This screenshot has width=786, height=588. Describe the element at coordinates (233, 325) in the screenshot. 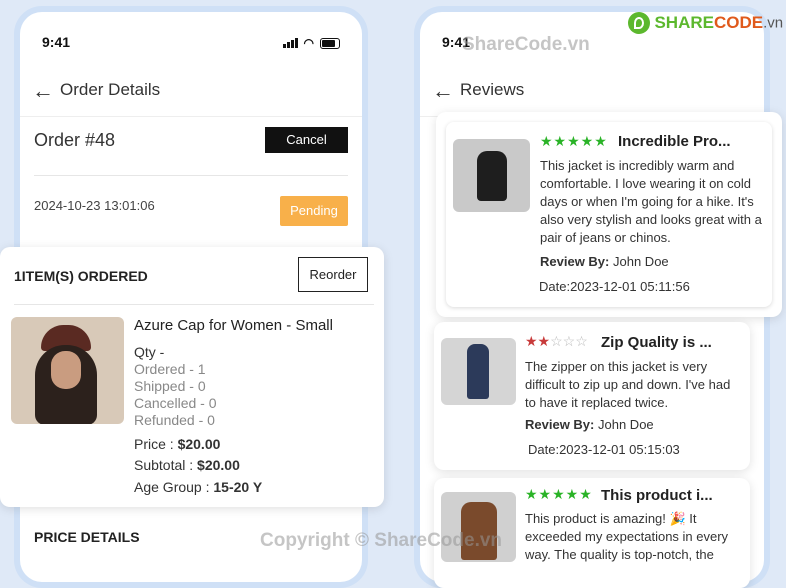

I see `product-name: Azure Cap for Women - Small` at that location.